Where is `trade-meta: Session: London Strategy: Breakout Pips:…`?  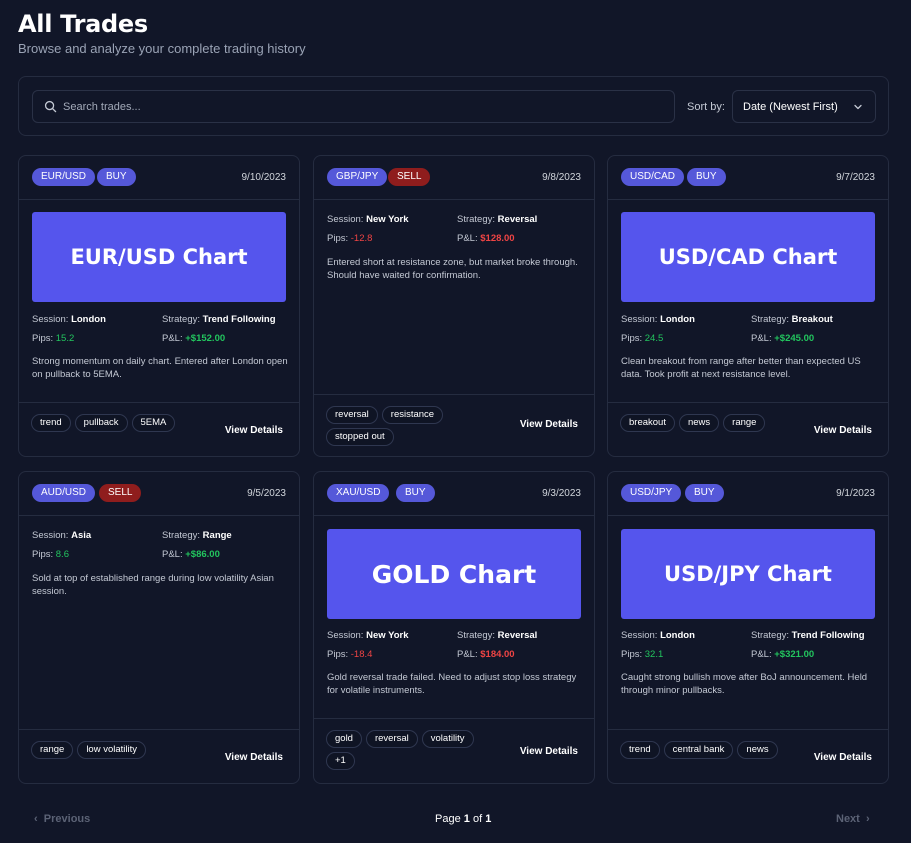 trade-meta: Session: London Strategy: Breakout Pips:… is located at coordinates (749, 333).